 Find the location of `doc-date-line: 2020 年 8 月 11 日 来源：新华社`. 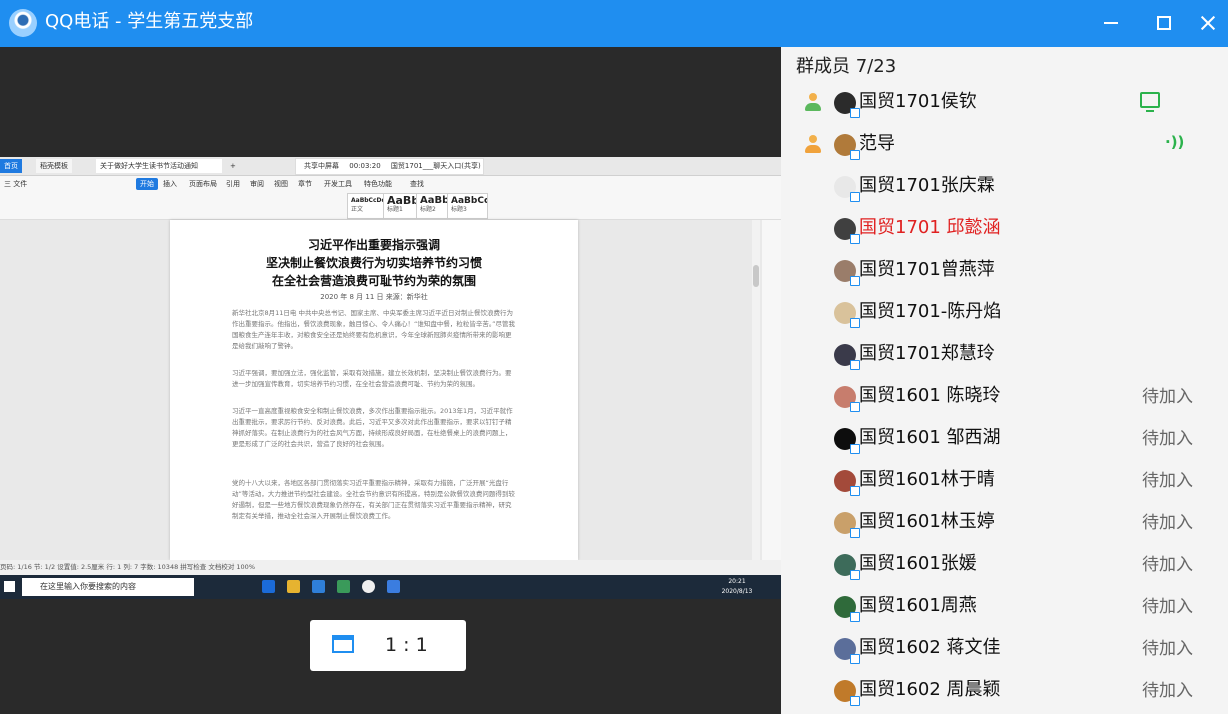

doc-date-line: 2020 年 8 月 11 日 来源：新华社 is located at coordinates (374, 297).